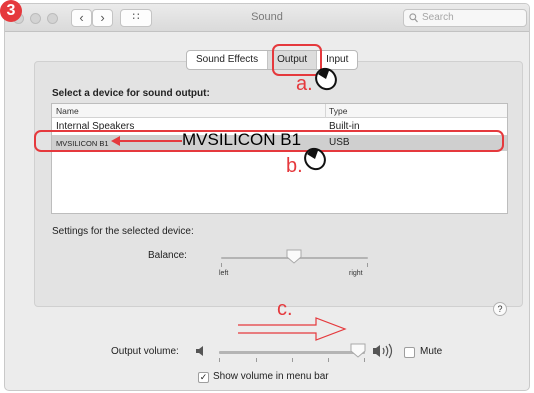 The image size is (534, 393). I want to click on column-header-name: Name, so click(67, 111).